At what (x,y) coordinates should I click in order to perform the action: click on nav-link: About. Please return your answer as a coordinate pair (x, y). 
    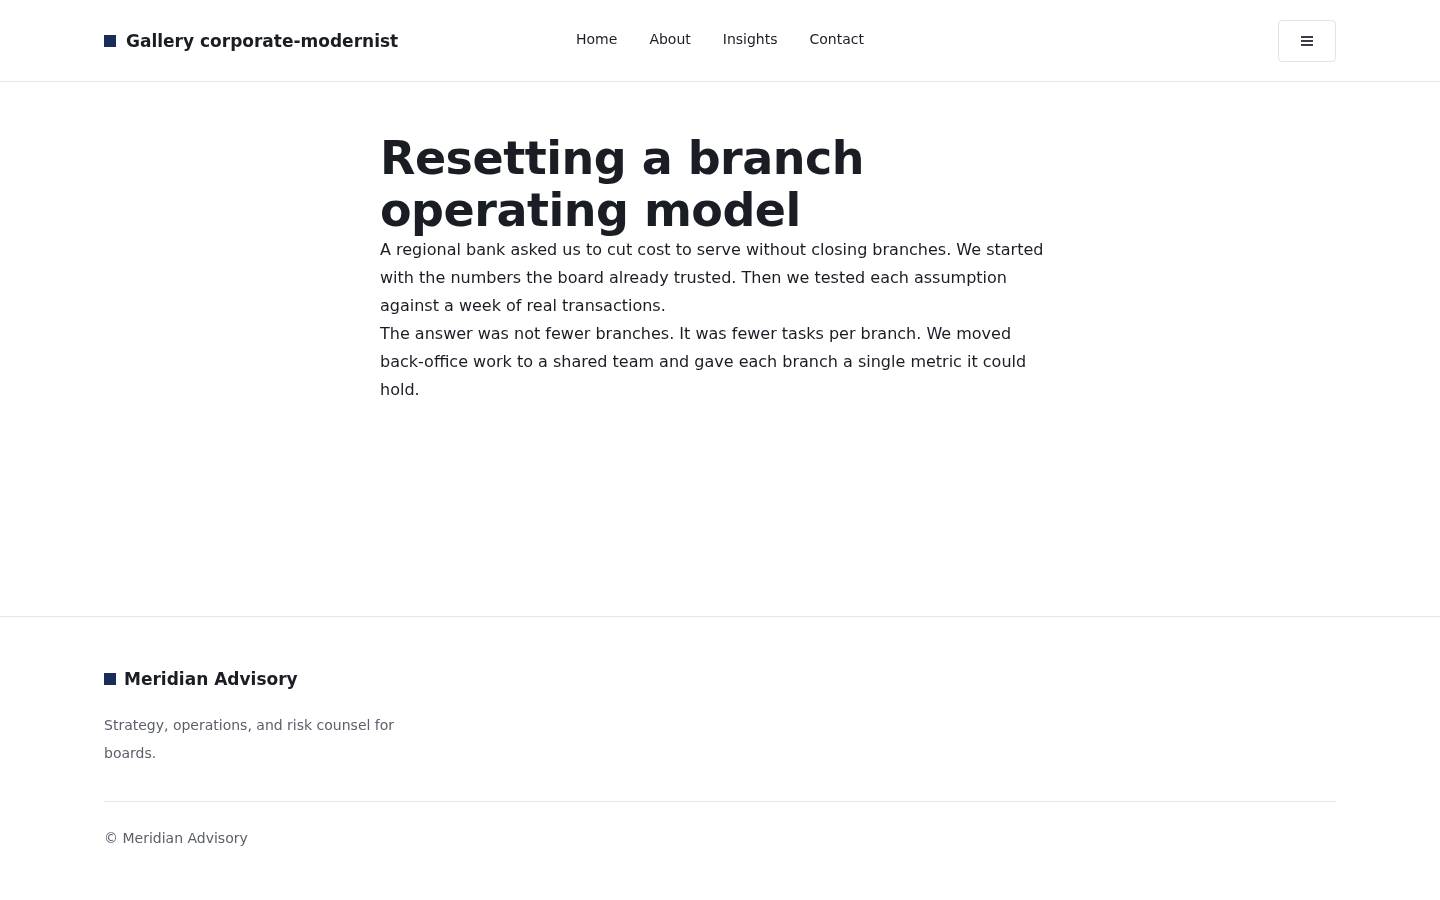
    Looking at the image, I should click on (670, 38).